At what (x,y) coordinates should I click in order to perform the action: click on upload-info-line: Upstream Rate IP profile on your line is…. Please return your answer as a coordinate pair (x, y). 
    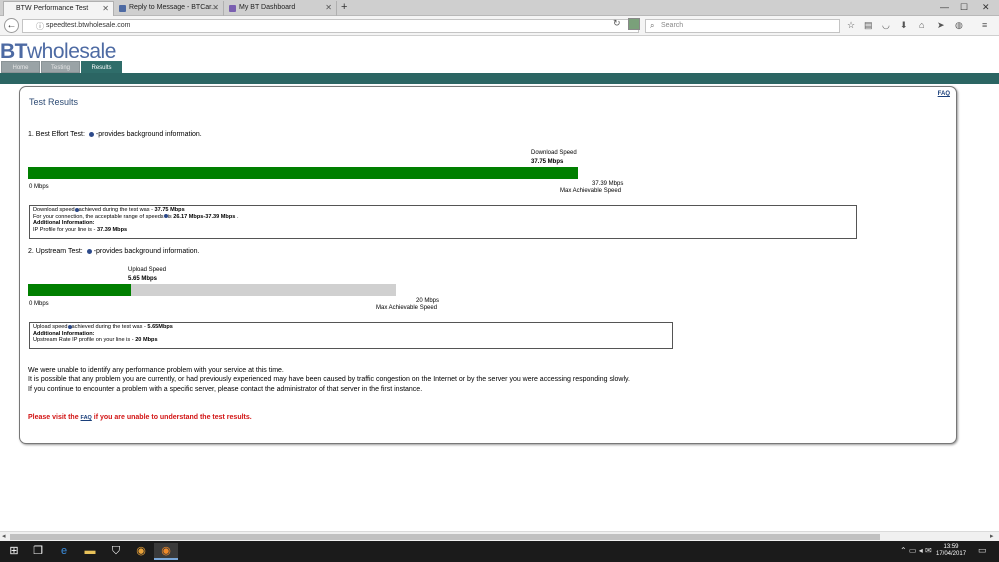
    Looking at the image, I should click on (351, 340).